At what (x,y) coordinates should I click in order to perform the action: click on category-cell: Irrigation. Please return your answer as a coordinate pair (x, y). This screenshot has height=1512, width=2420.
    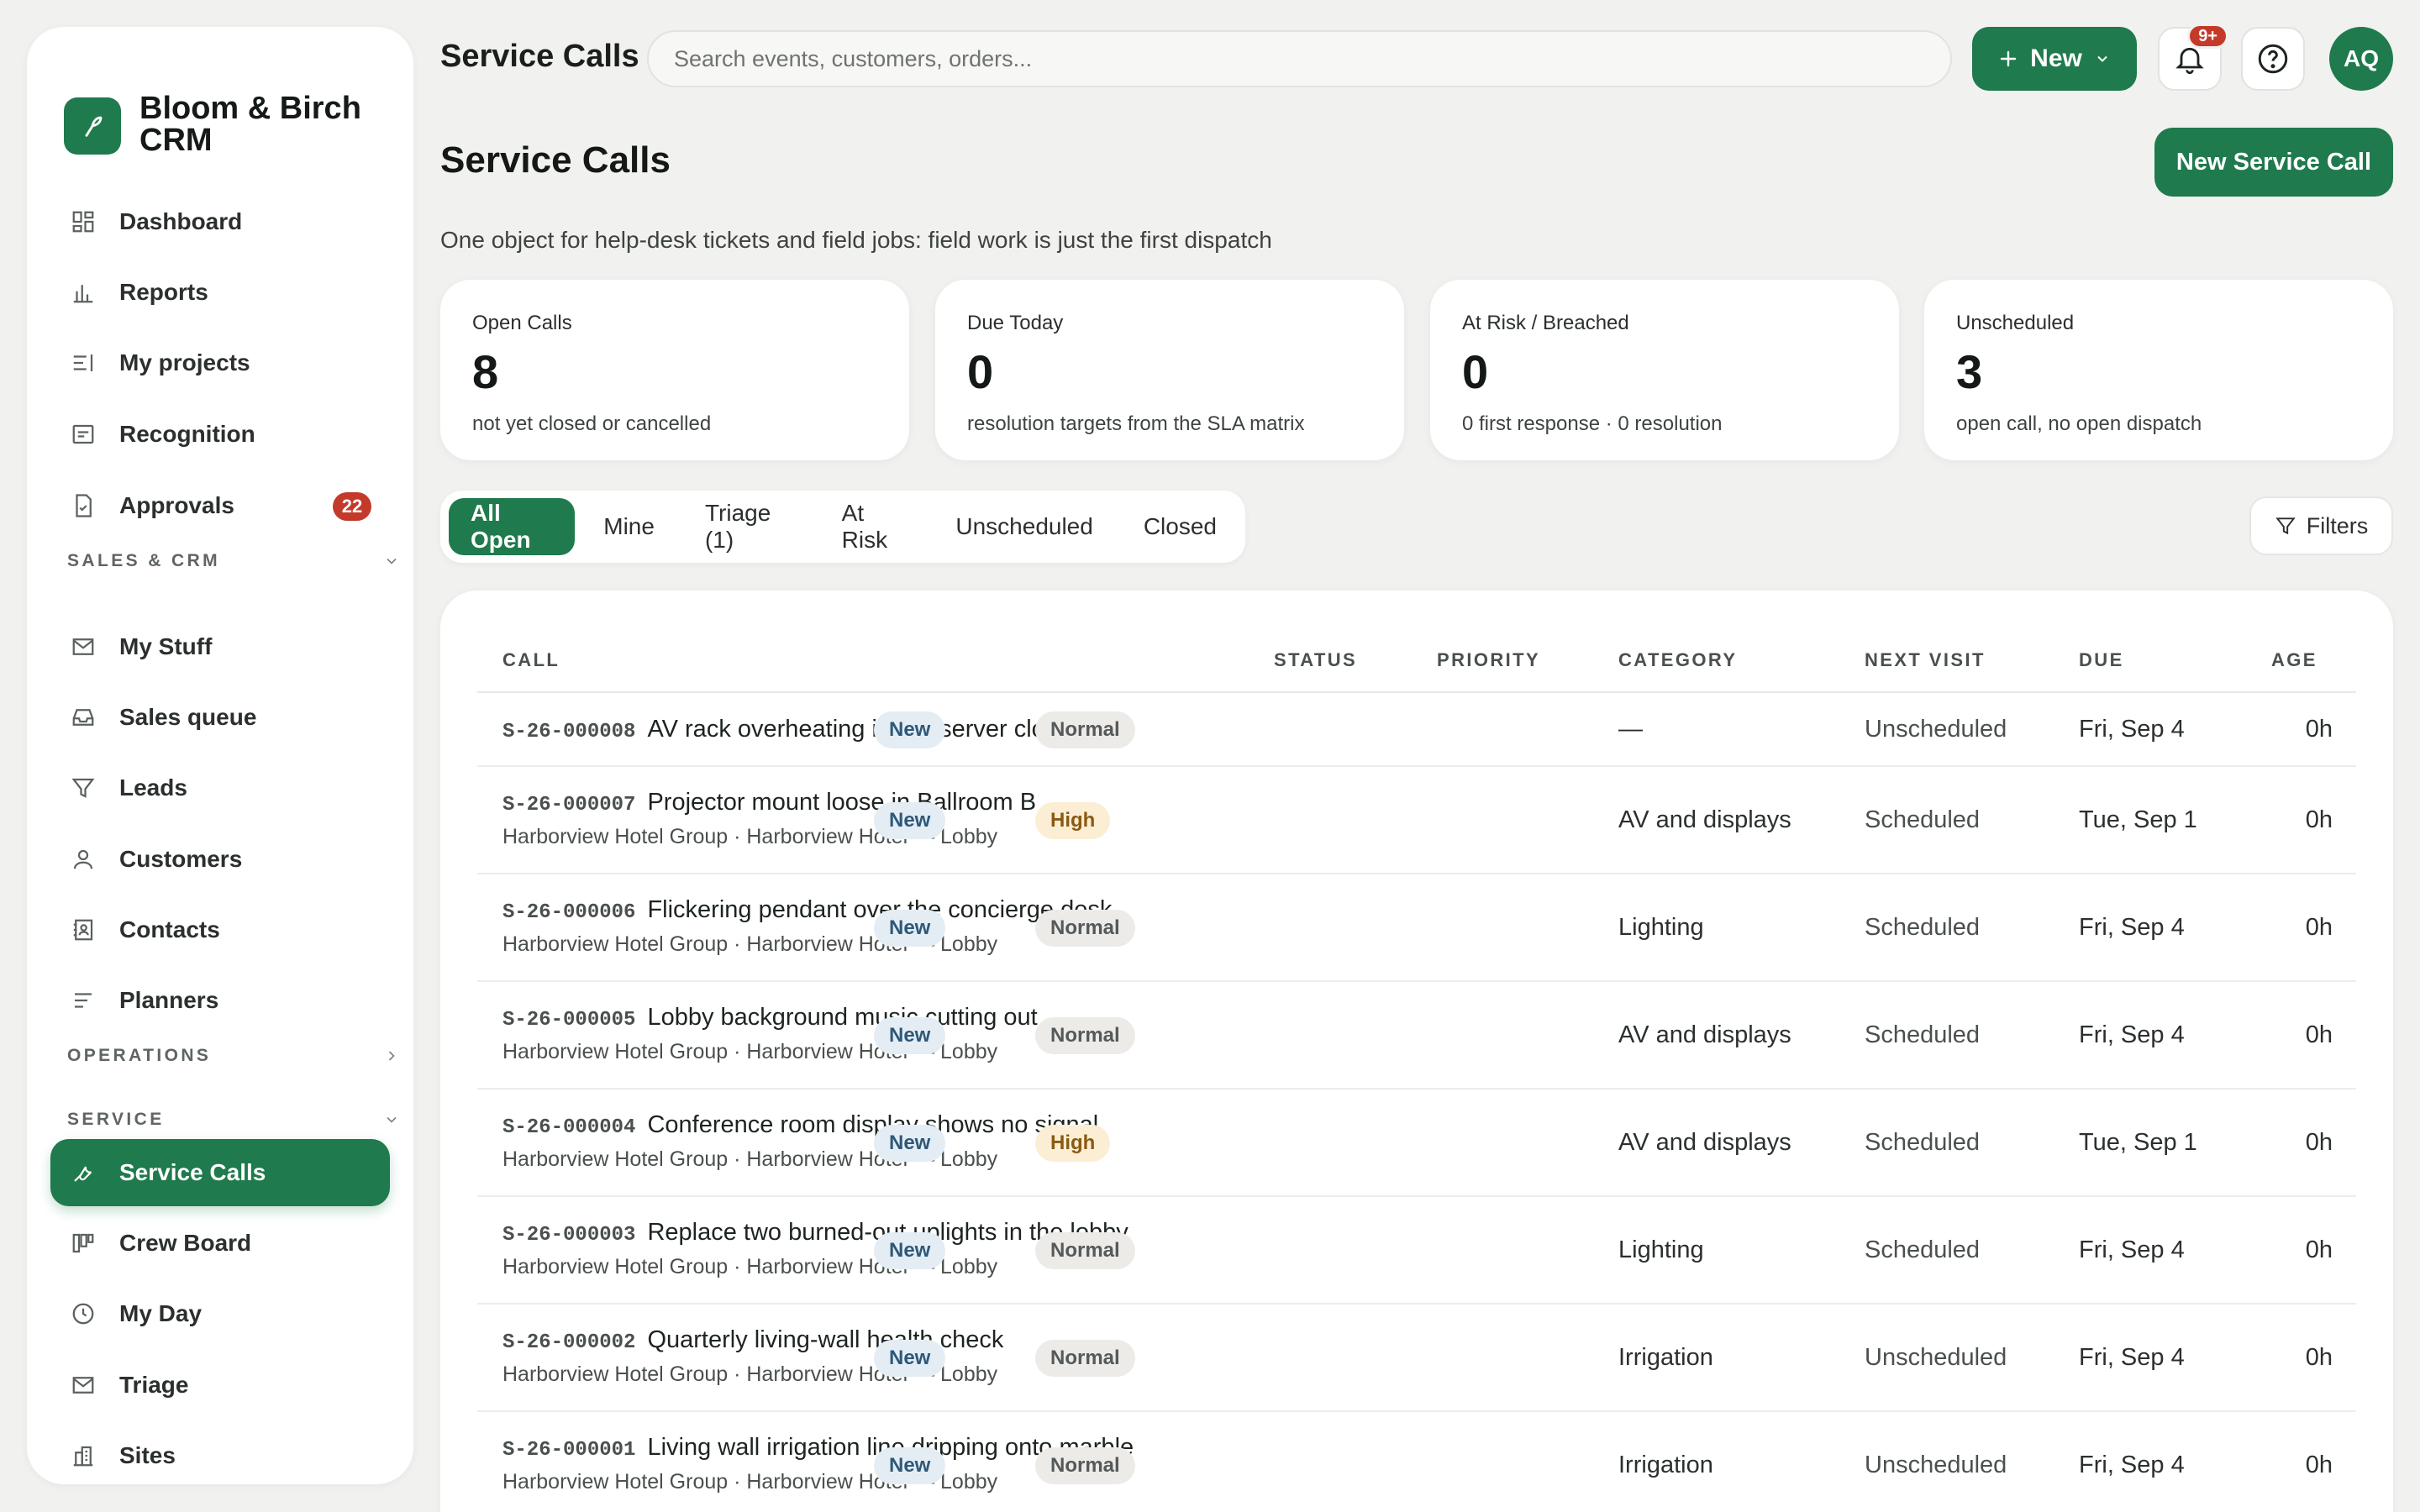
    Looking at the image, I should click on (1665, 1357).